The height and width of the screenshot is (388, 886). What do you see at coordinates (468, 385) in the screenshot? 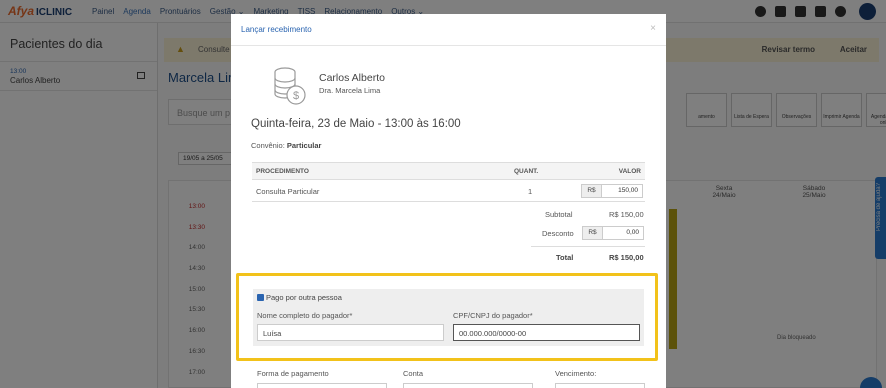
I see `account-select` at bounding box center [468, 385].